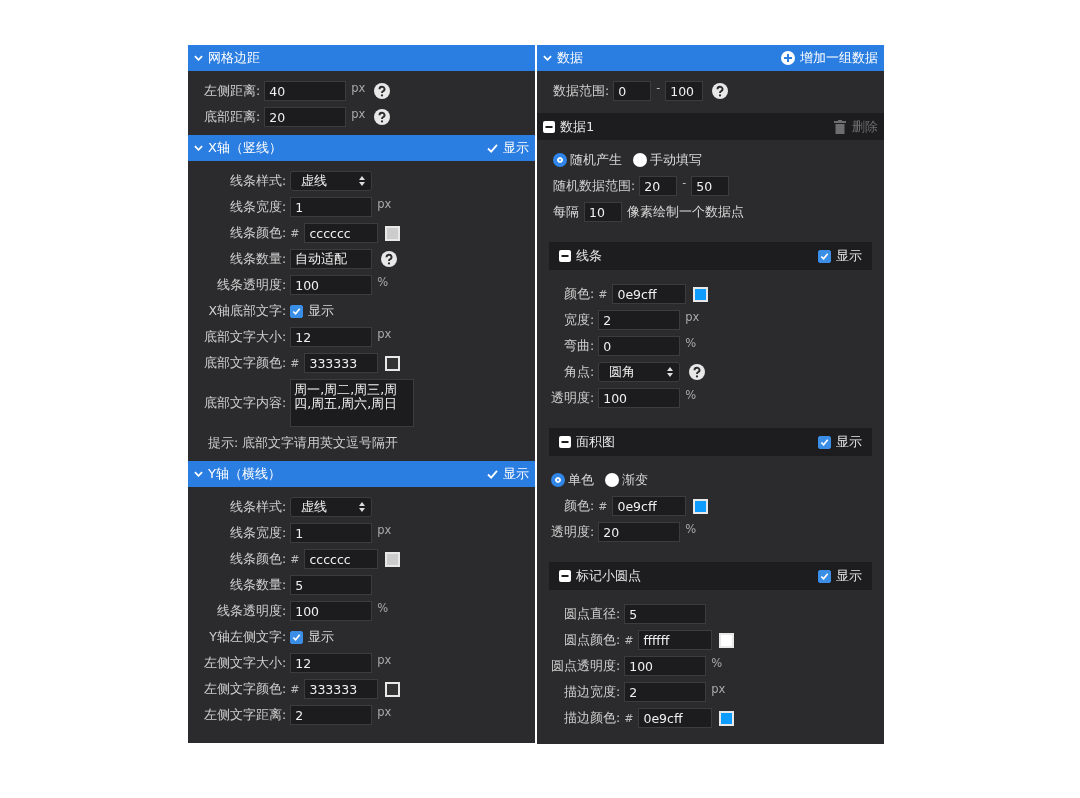 Image resolution: width=1080 pixels, height=798 pixels. Describe the element at coordinates (639, 372) in the screenshot. I see `dropdown: 圆角` at that location.